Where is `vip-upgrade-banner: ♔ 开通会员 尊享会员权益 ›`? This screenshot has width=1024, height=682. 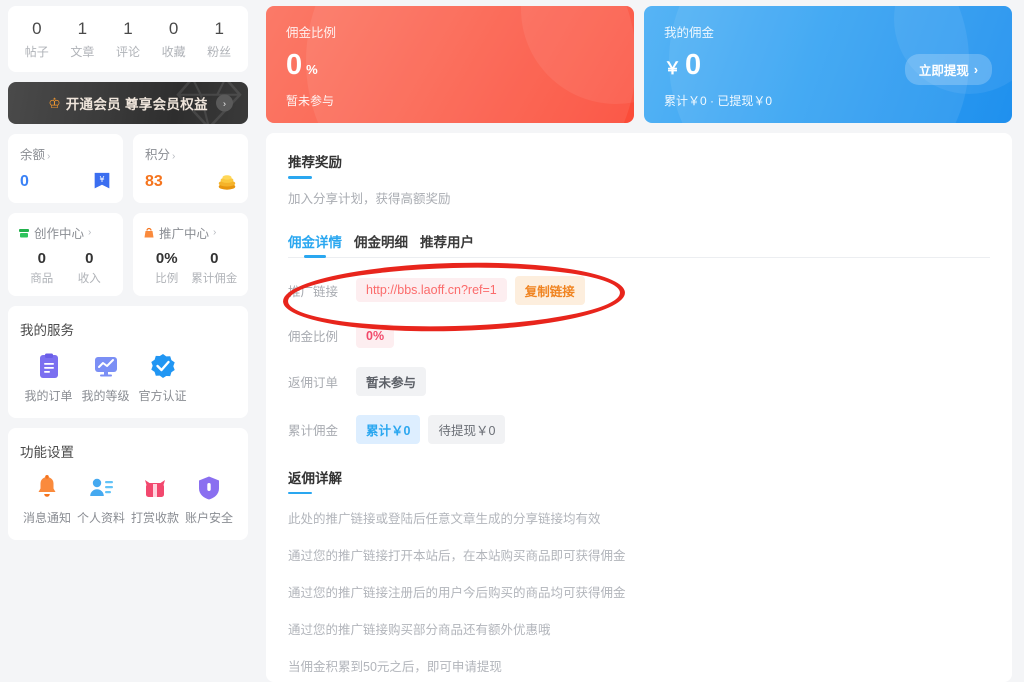 vip-upgrade-banner: ♔ 开通会员 尊享会员权益 › is located at coordinates (128, 103).